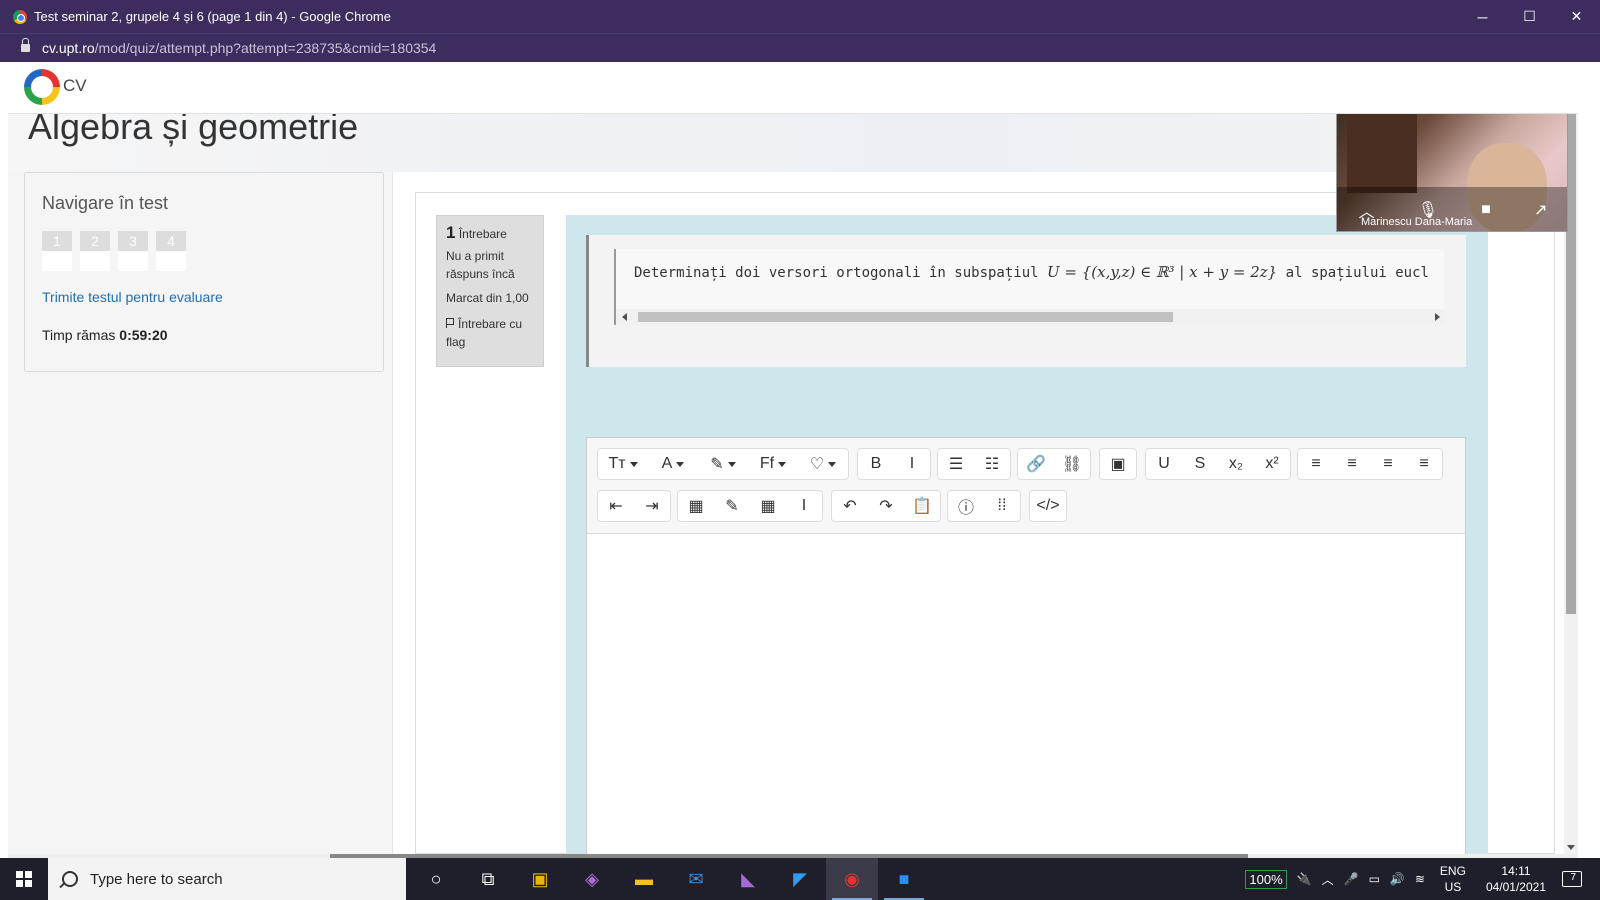 The height and width of the screenshot is (900, 1600). I want to click on html-button: </>, so click(1048, 506).